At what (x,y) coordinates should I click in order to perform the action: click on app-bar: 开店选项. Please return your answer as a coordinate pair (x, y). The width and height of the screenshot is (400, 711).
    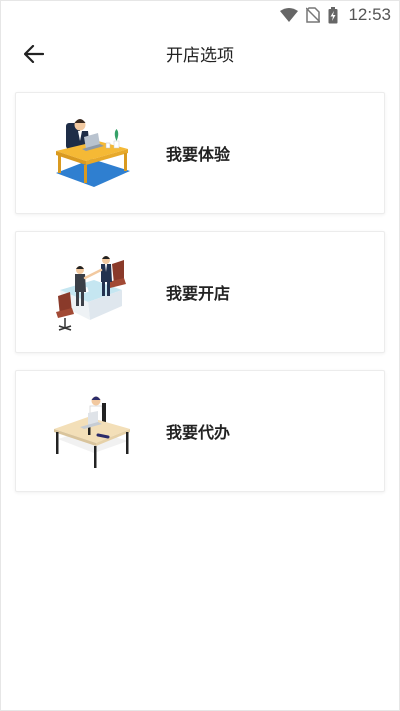
    Looking at the image, I should click on (200, 53).